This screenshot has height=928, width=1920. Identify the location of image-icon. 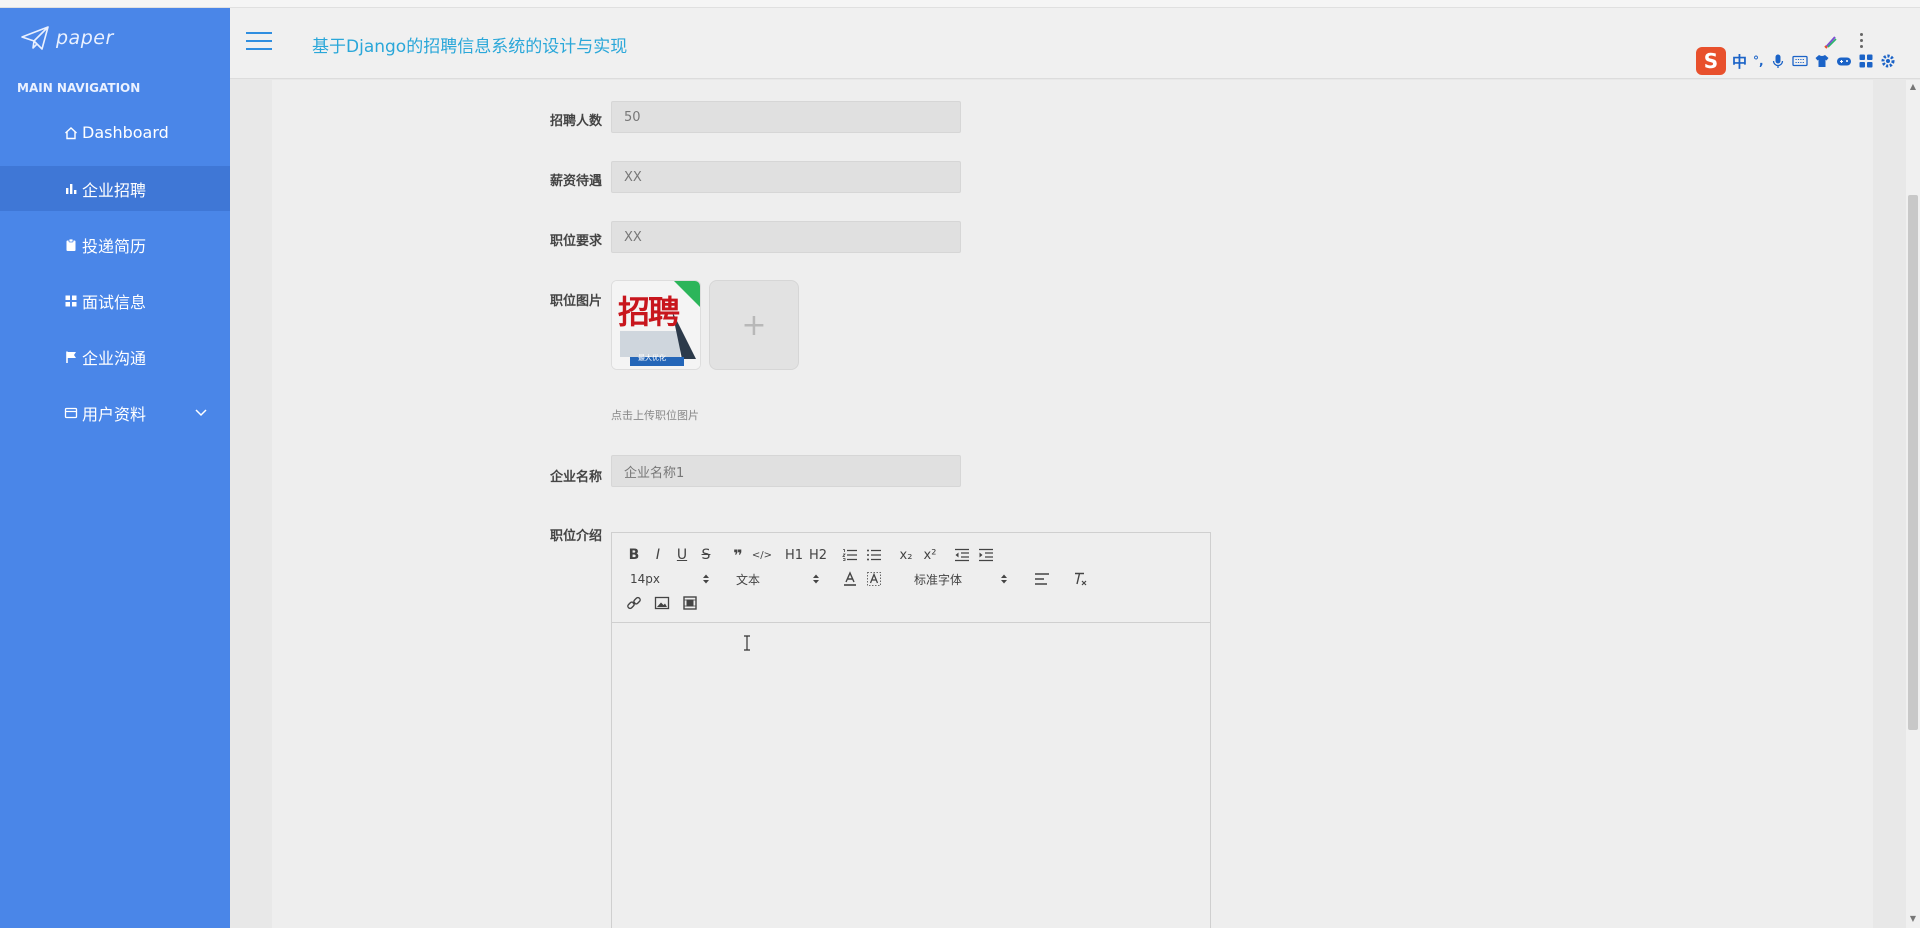
(662, 603).